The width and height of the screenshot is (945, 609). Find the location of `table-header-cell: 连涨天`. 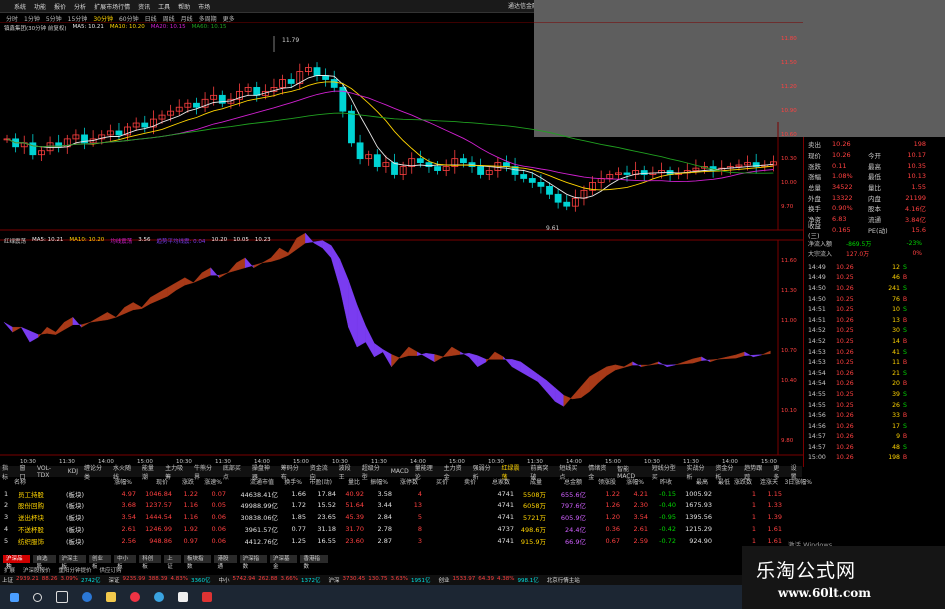

table-header-cell: 连涨天 is located at coordinates (765, 481).